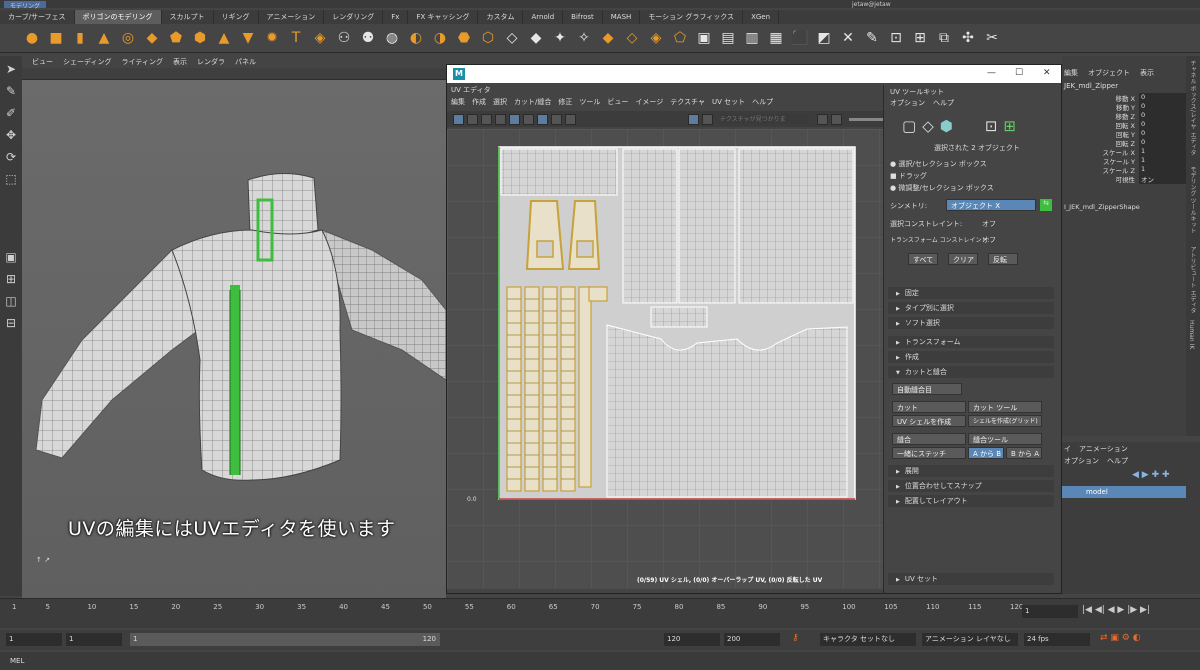 The image size is (1200, 670). Describe the element at coordinates (971, 293) in the screenshot. I see `section-pin: 固定` at that location.